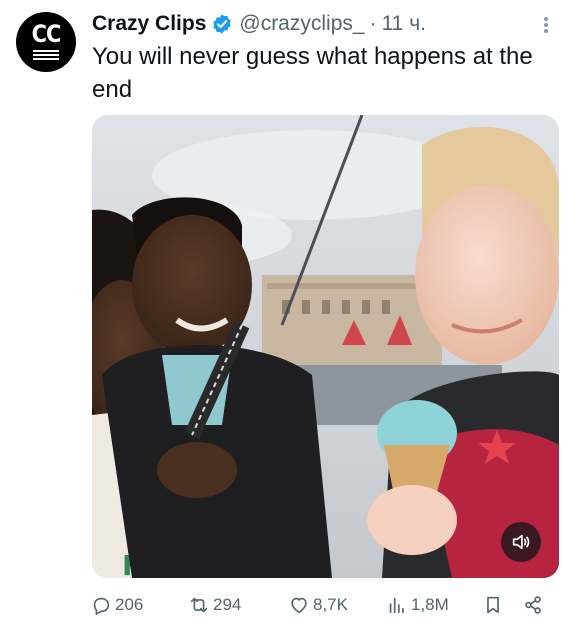  I want to click on reply-icon, so click(101, 606).